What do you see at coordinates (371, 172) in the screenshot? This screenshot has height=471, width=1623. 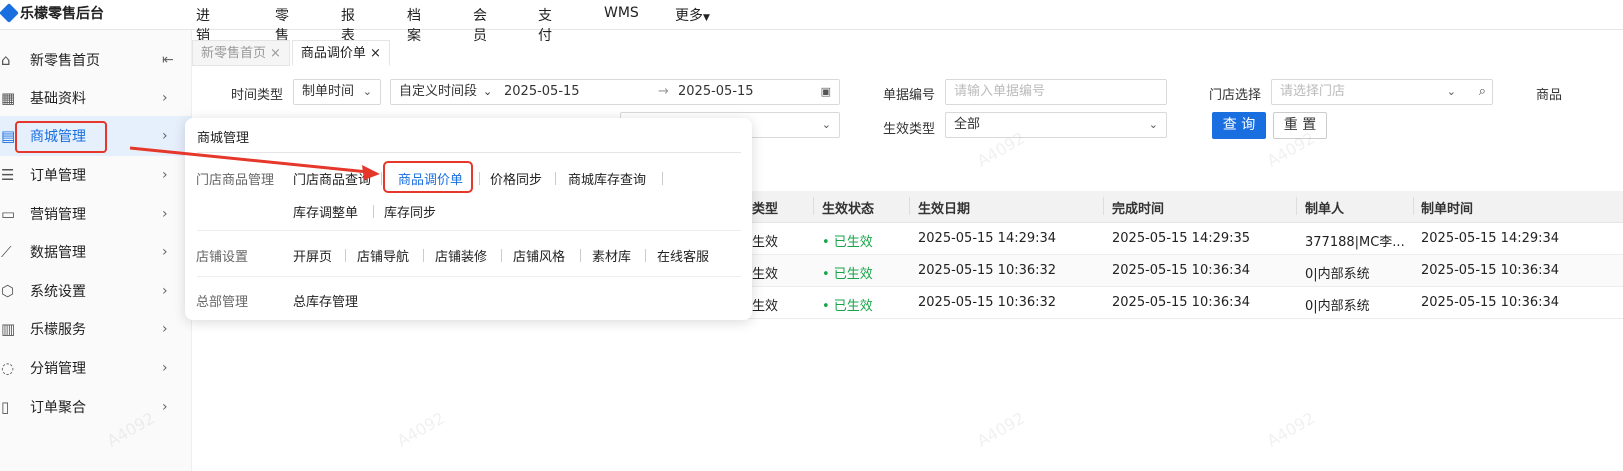 I see `annotation-arrow-head` at bounding box center [371, 172].